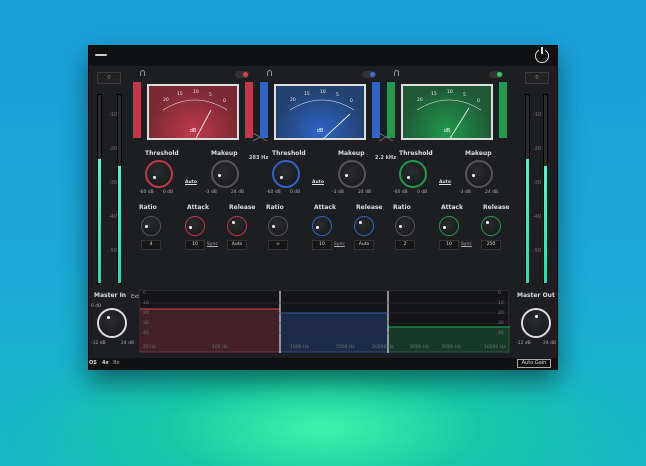 The width and height of the screenshot is (646, 466). Describe the element at coordinates (527, 189) in the screenshot. I see `meter-bar-left` at that location.